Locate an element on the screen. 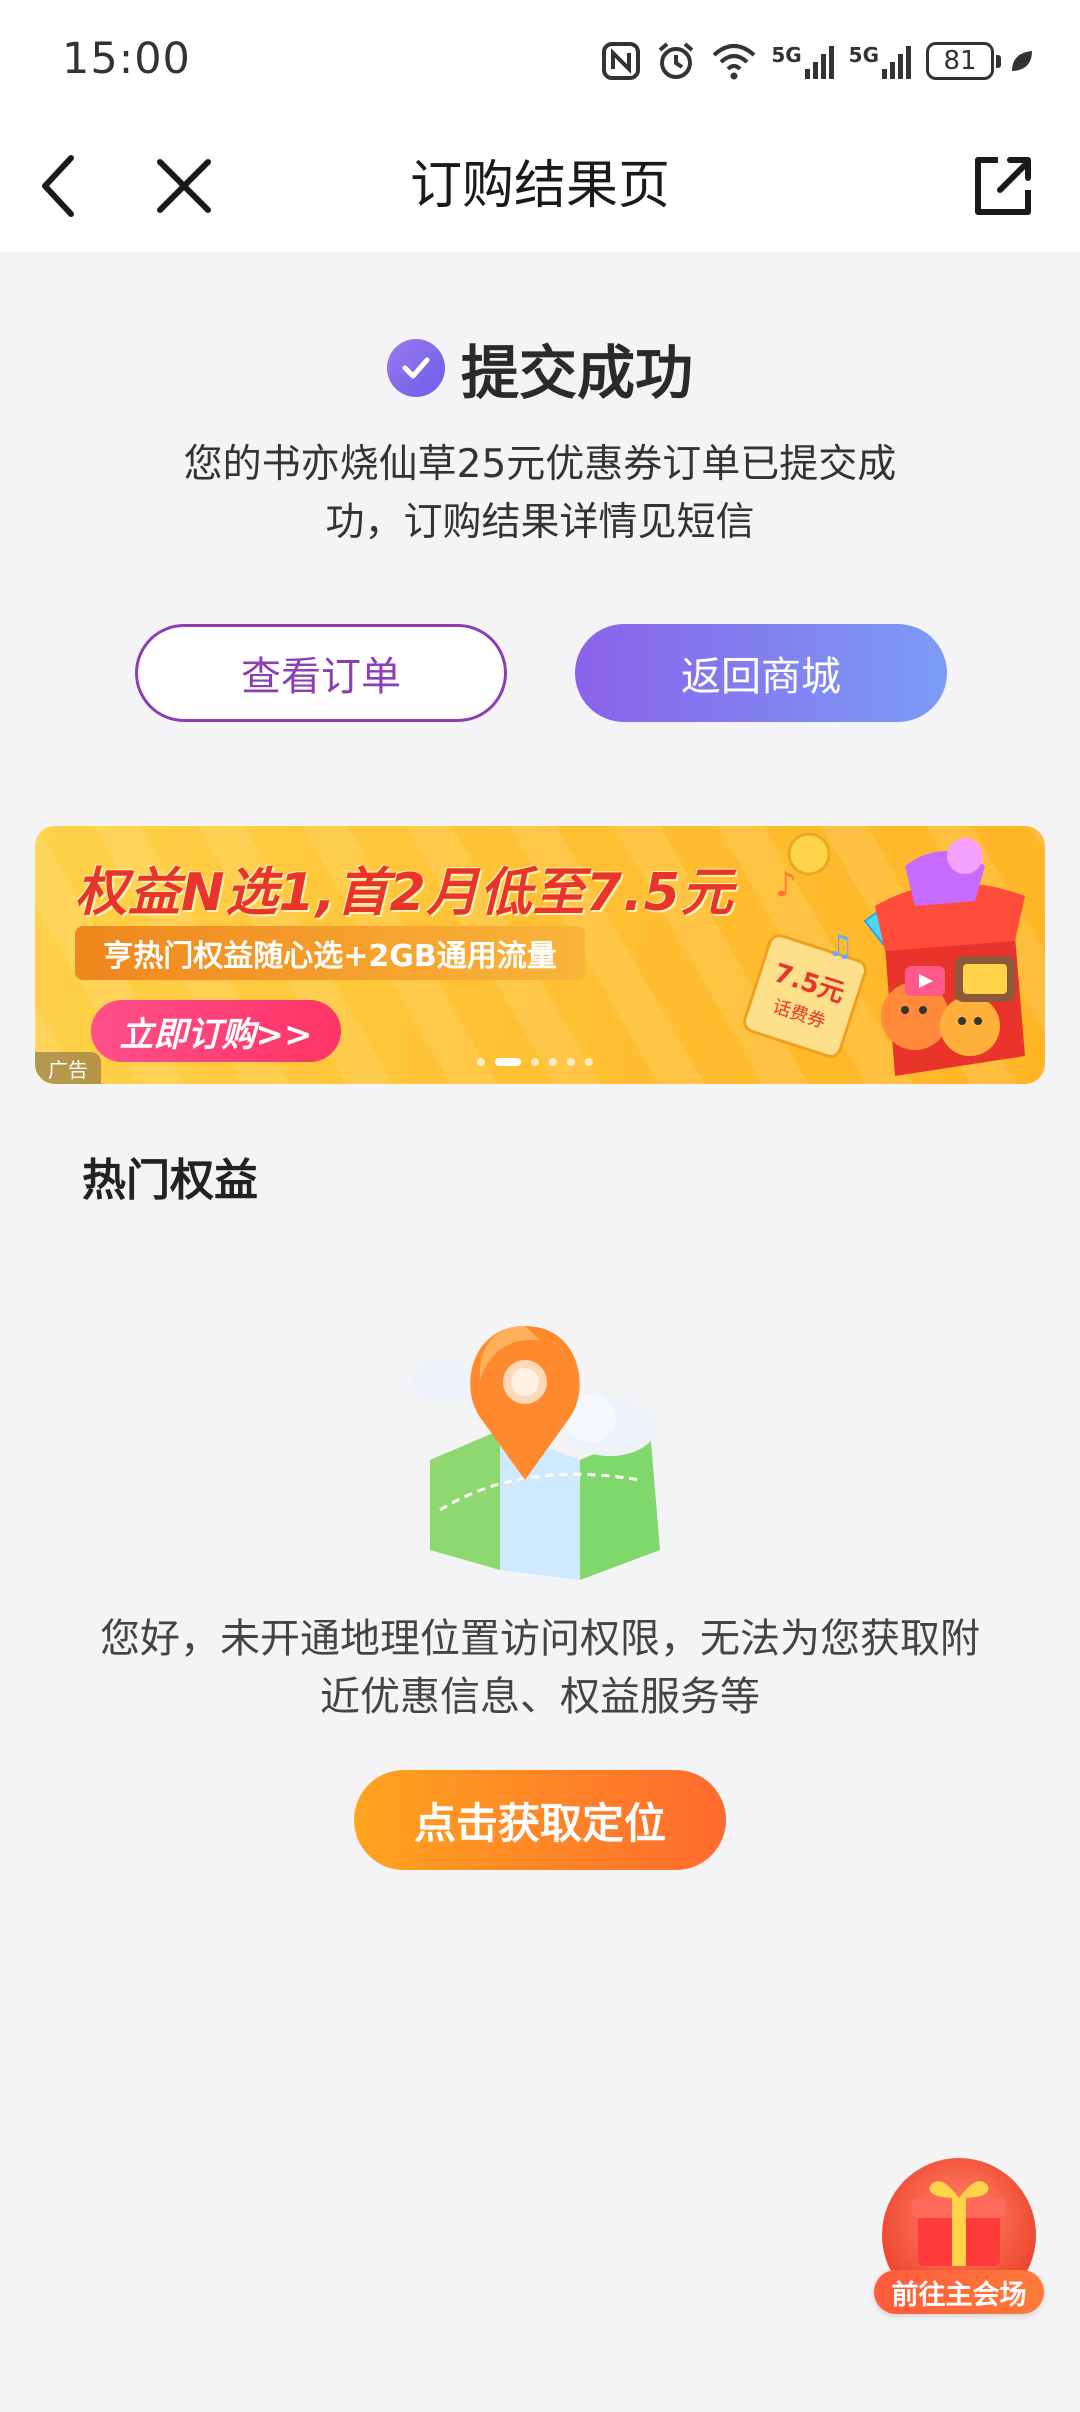  gift-icon is located at coordinates (959, 2223).